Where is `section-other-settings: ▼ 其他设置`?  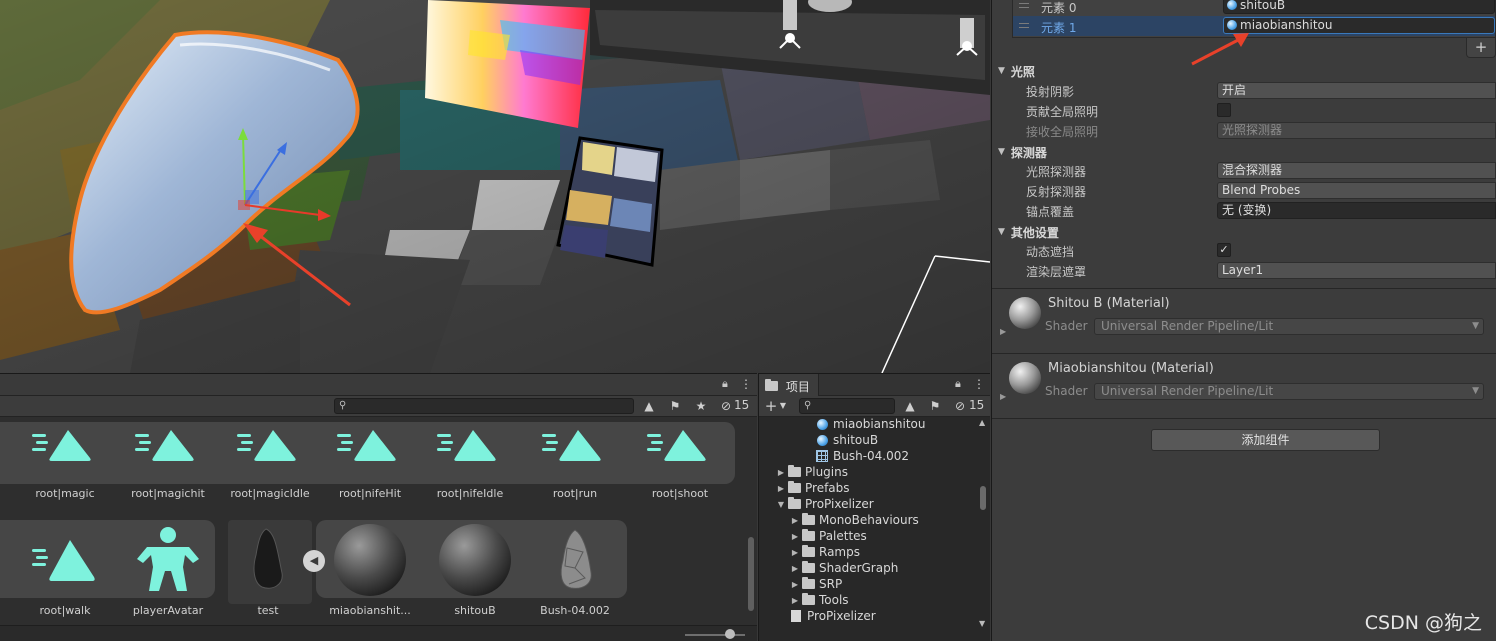
section-other-settings: ▼ 其他设置 is located at coordinates (1028, 232).